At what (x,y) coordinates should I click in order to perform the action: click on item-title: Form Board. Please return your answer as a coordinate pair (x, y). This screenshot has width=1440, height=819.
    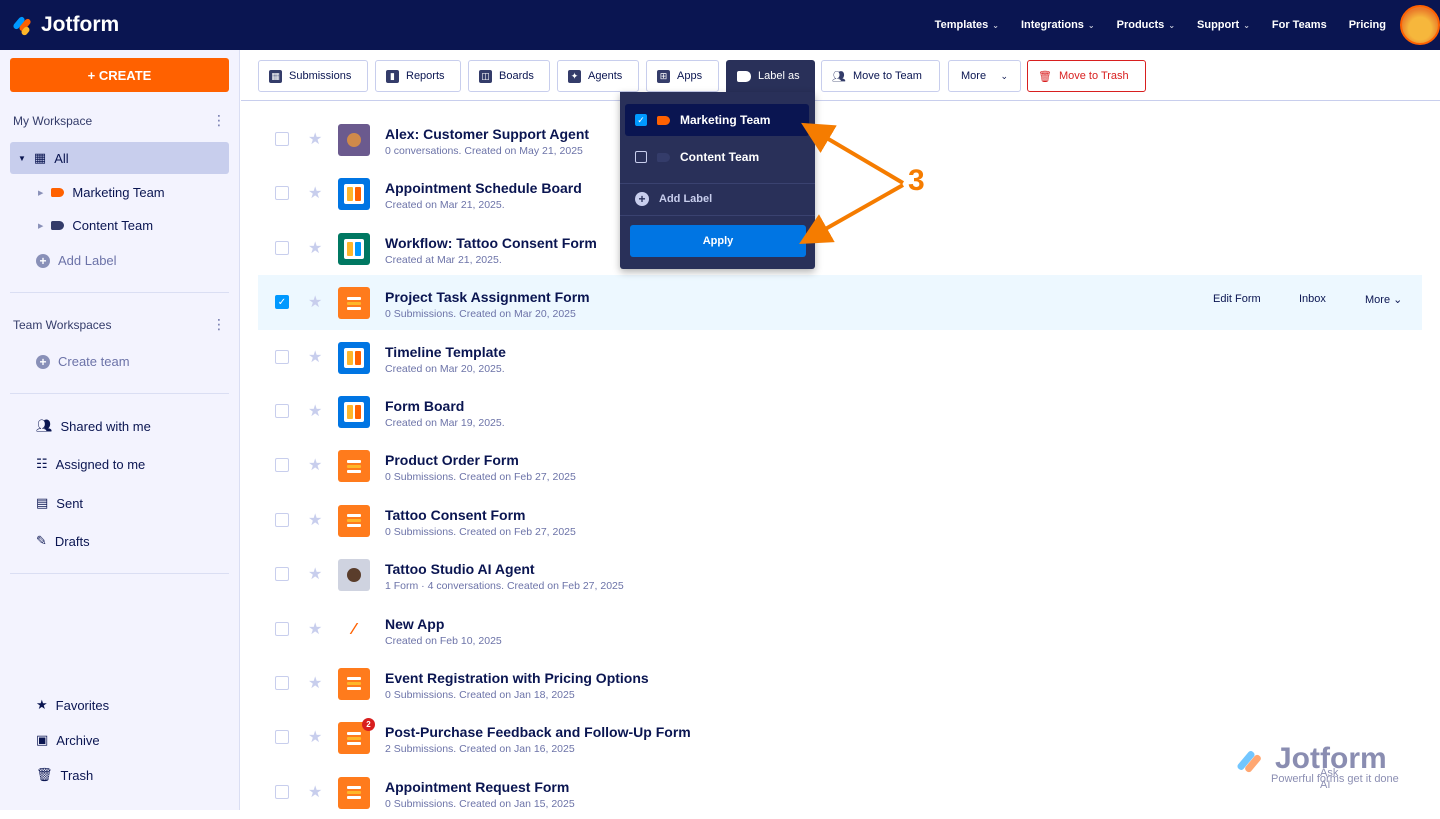
    Looking at the image, I should click on (424, 406).